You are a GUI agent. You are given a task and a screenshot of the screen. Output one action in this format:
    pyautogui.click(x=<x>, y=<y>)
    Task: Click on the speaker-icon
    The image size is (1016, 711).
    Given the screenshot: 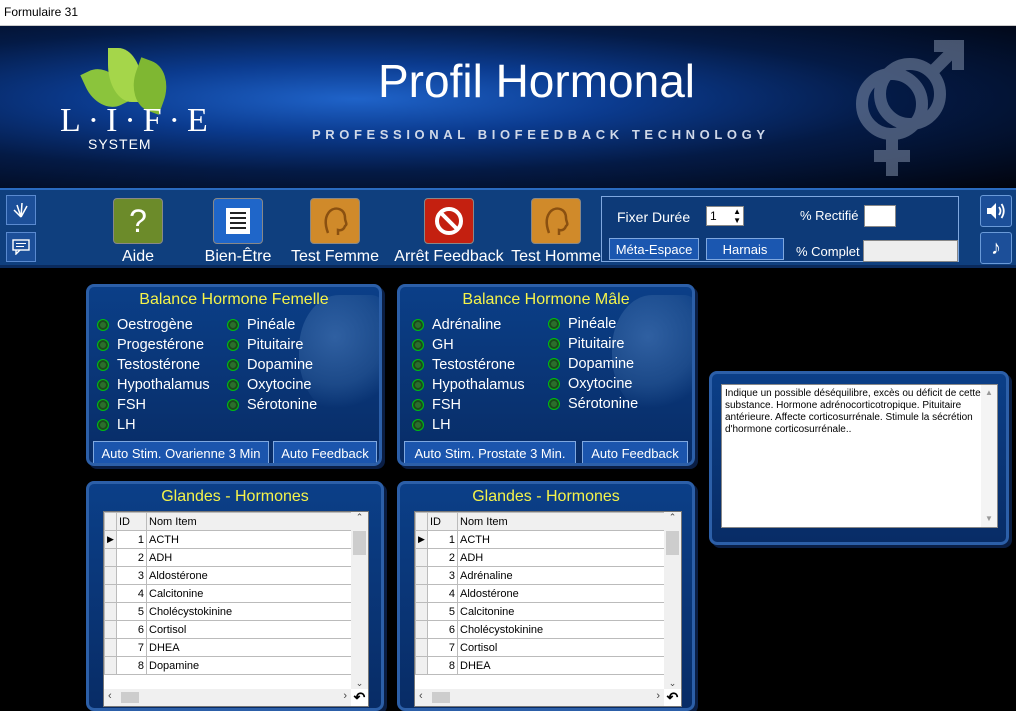 What is the action you would take?
    pyautogui.click(x=996, y=211)
    